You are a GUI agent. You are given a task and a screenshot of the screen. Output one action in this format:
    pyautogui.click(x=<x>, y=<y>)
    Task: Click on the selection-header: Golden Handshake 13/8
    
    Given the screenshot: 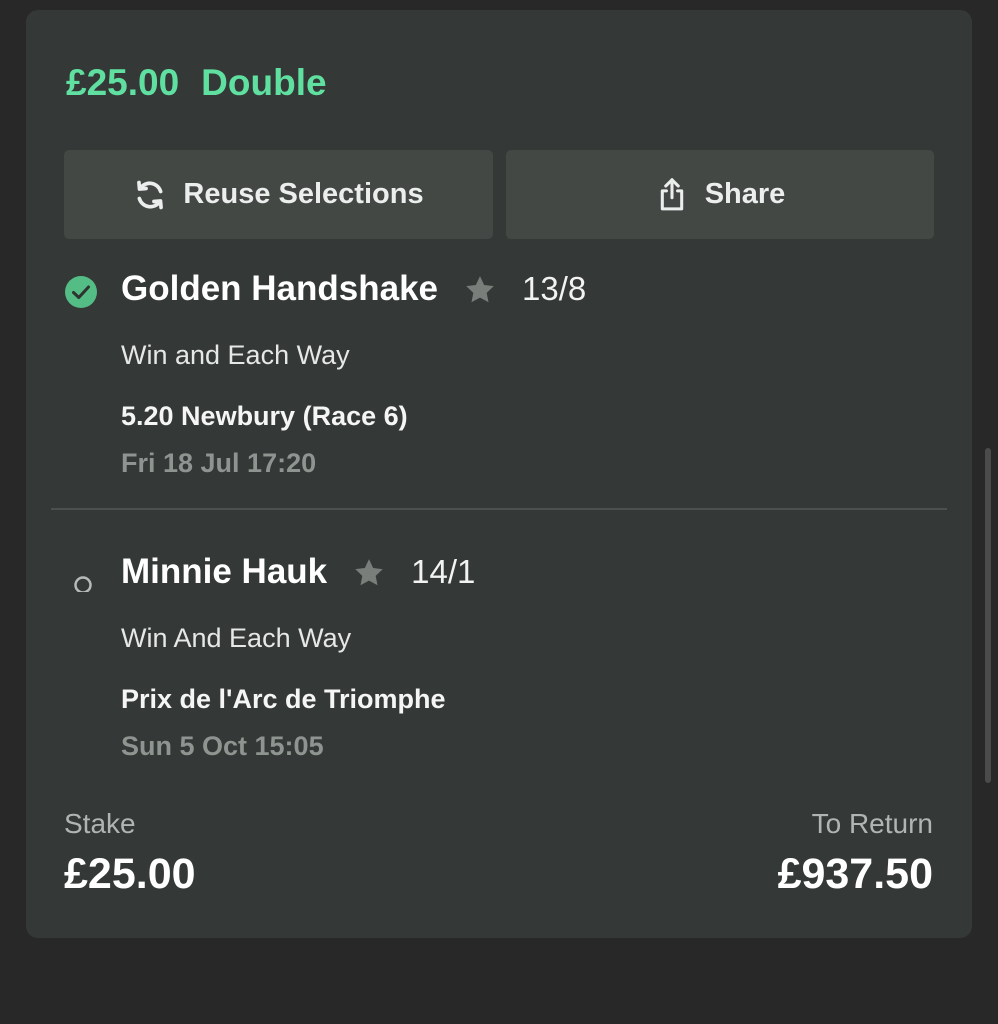 What is the action you would take?
    pyautogui.click(x=353, y=289)
    